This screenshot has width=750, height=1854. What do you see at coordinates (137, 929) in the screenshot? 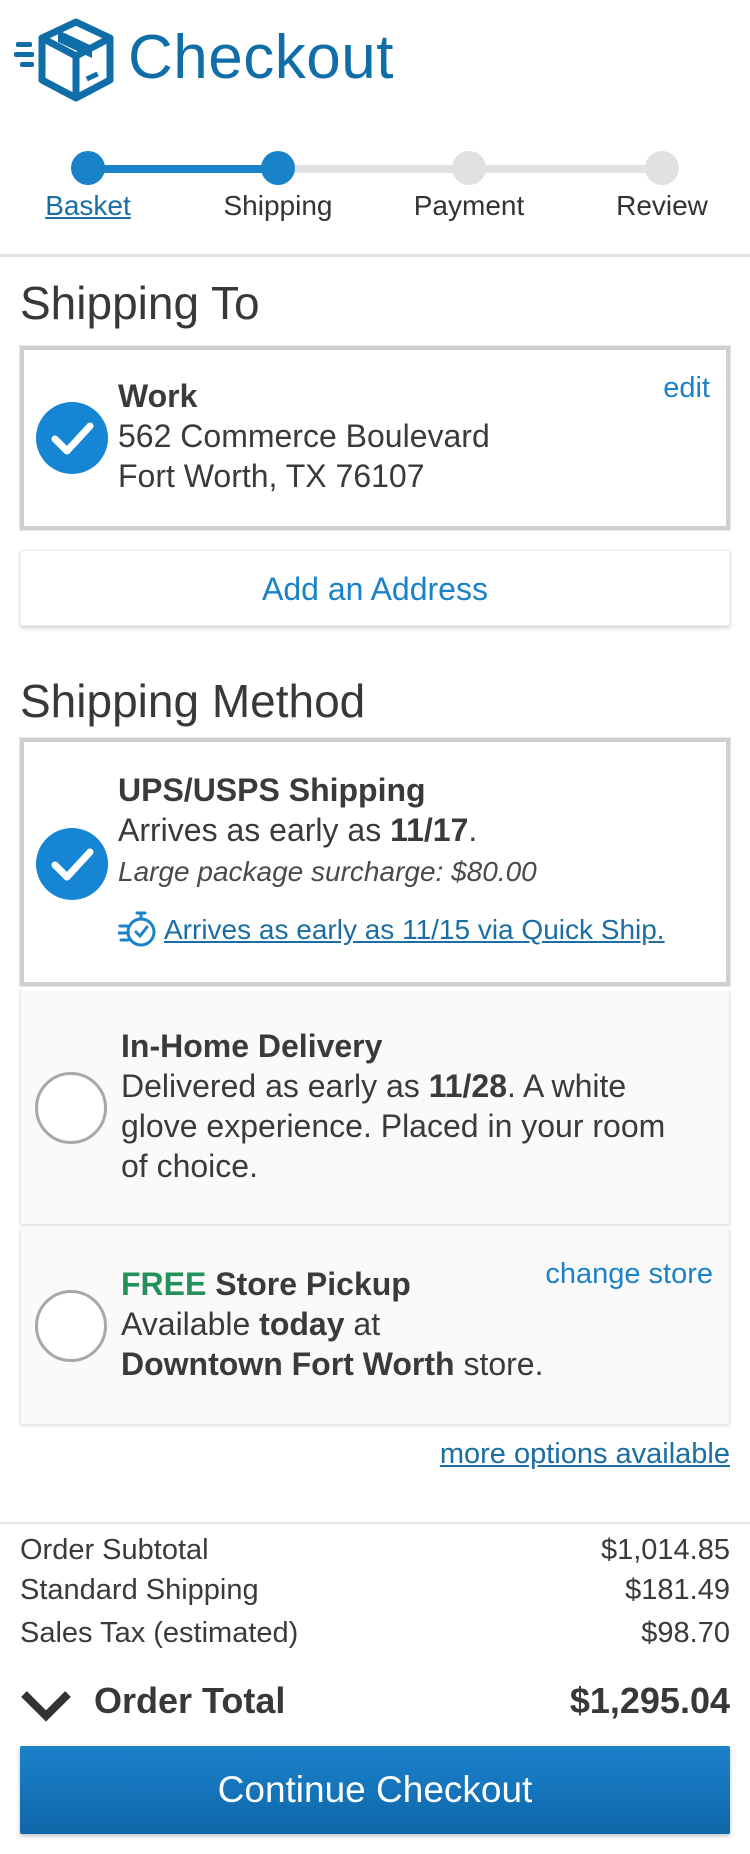
I see `quick-ship-stopwatch-icon` at bounding box center [137, 929].